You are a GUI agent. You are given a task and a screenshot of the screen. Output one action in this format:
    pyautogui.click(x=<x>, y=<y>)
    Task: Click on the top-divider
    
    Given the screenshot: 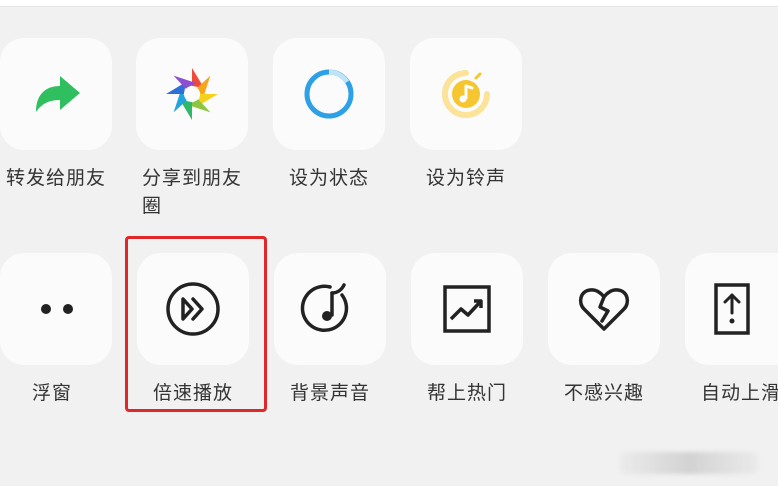 What is the action you would take?
    pyautogui.click(x=389, y=3)
    